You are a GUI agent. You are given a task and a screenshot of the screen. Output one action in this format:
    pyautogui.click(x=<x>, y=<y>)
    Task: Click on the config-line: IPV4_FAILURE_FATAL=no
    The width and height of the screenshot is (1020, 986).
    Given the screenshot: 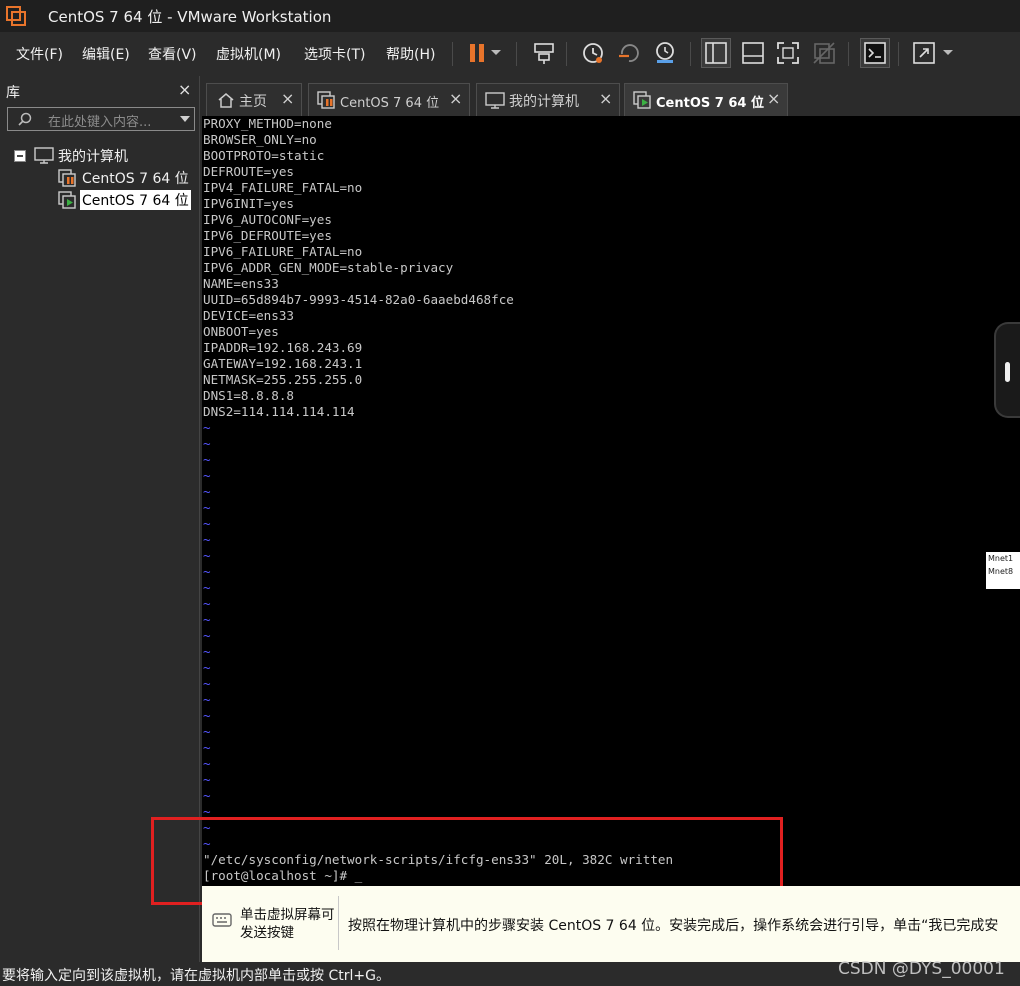 What is the action you would take?
    pyautogui.click(x=283, y=187)
    